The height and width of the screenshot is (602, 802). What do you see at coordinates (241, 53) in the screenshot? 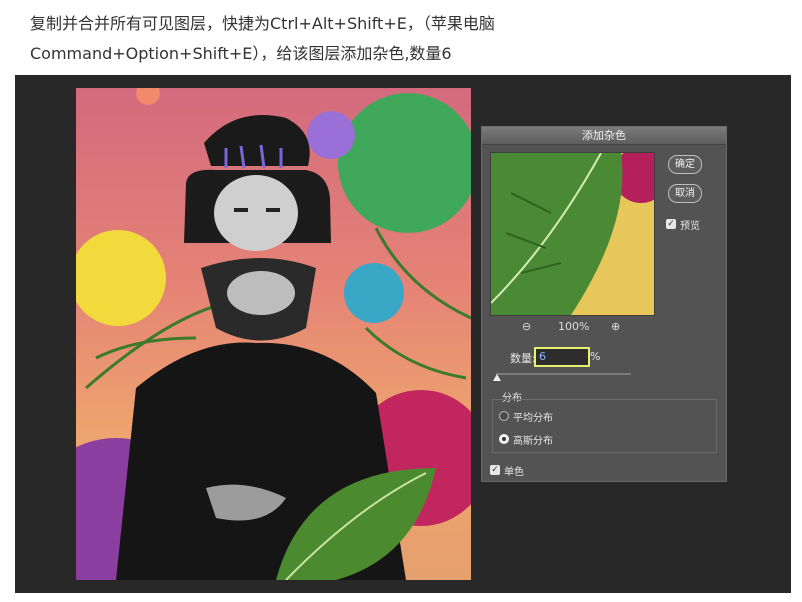
I see `caption-line-2: Command+Option+Shift+E），给该图层添加杂色,数量6` at bounding box center [241, 53].